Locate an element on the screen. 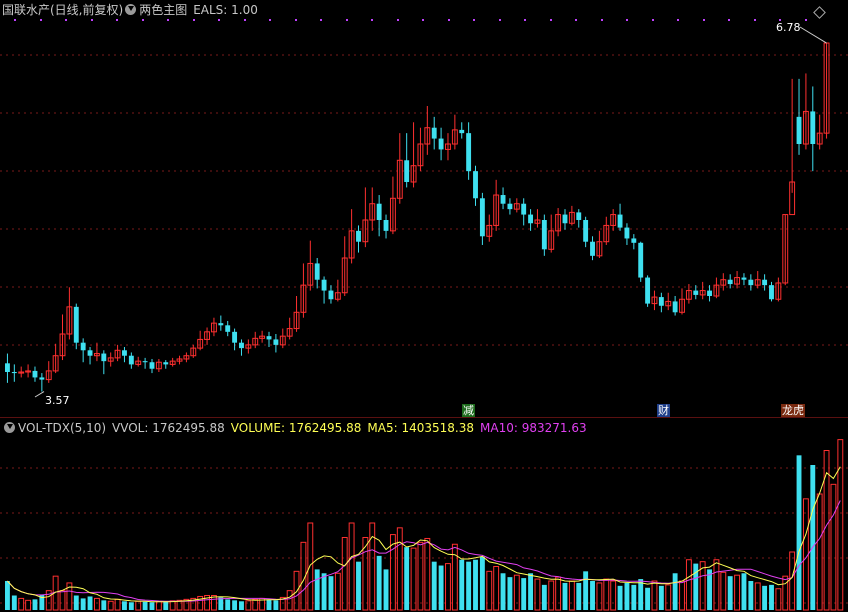  high-price-label: 6.78 is located at coordinates (788, 27).